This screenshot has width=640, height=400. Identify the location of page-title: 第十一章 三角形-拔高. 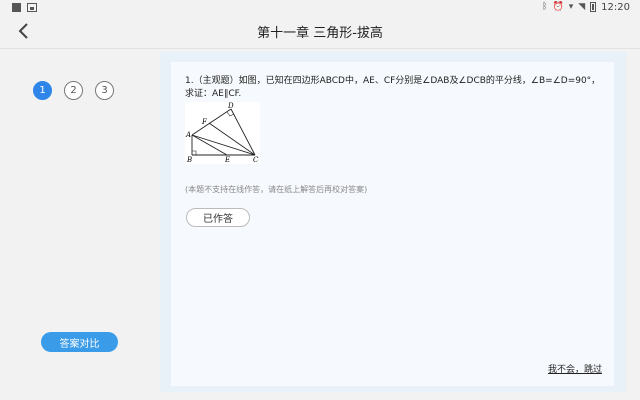
(320, 33).